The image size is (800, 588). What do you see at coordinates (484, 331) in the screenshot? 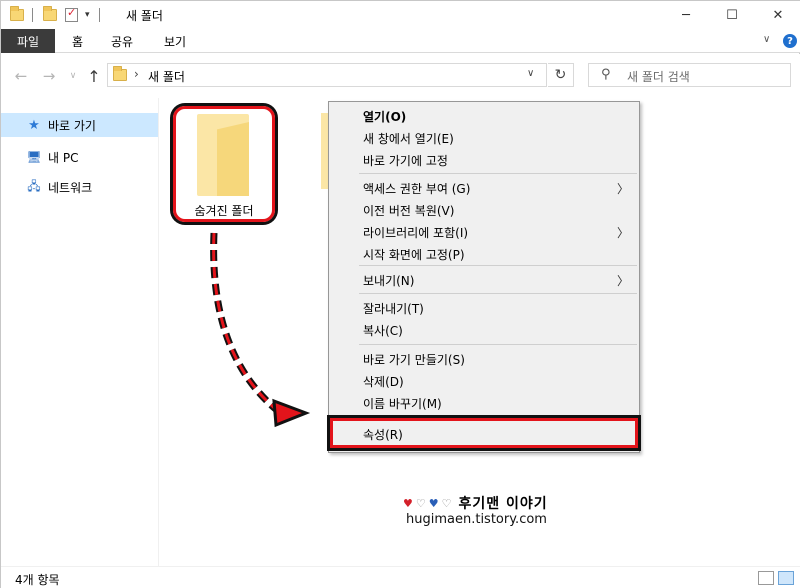
I see `menu-item-copy: 복사(C)` at bounding box center [484, 331].